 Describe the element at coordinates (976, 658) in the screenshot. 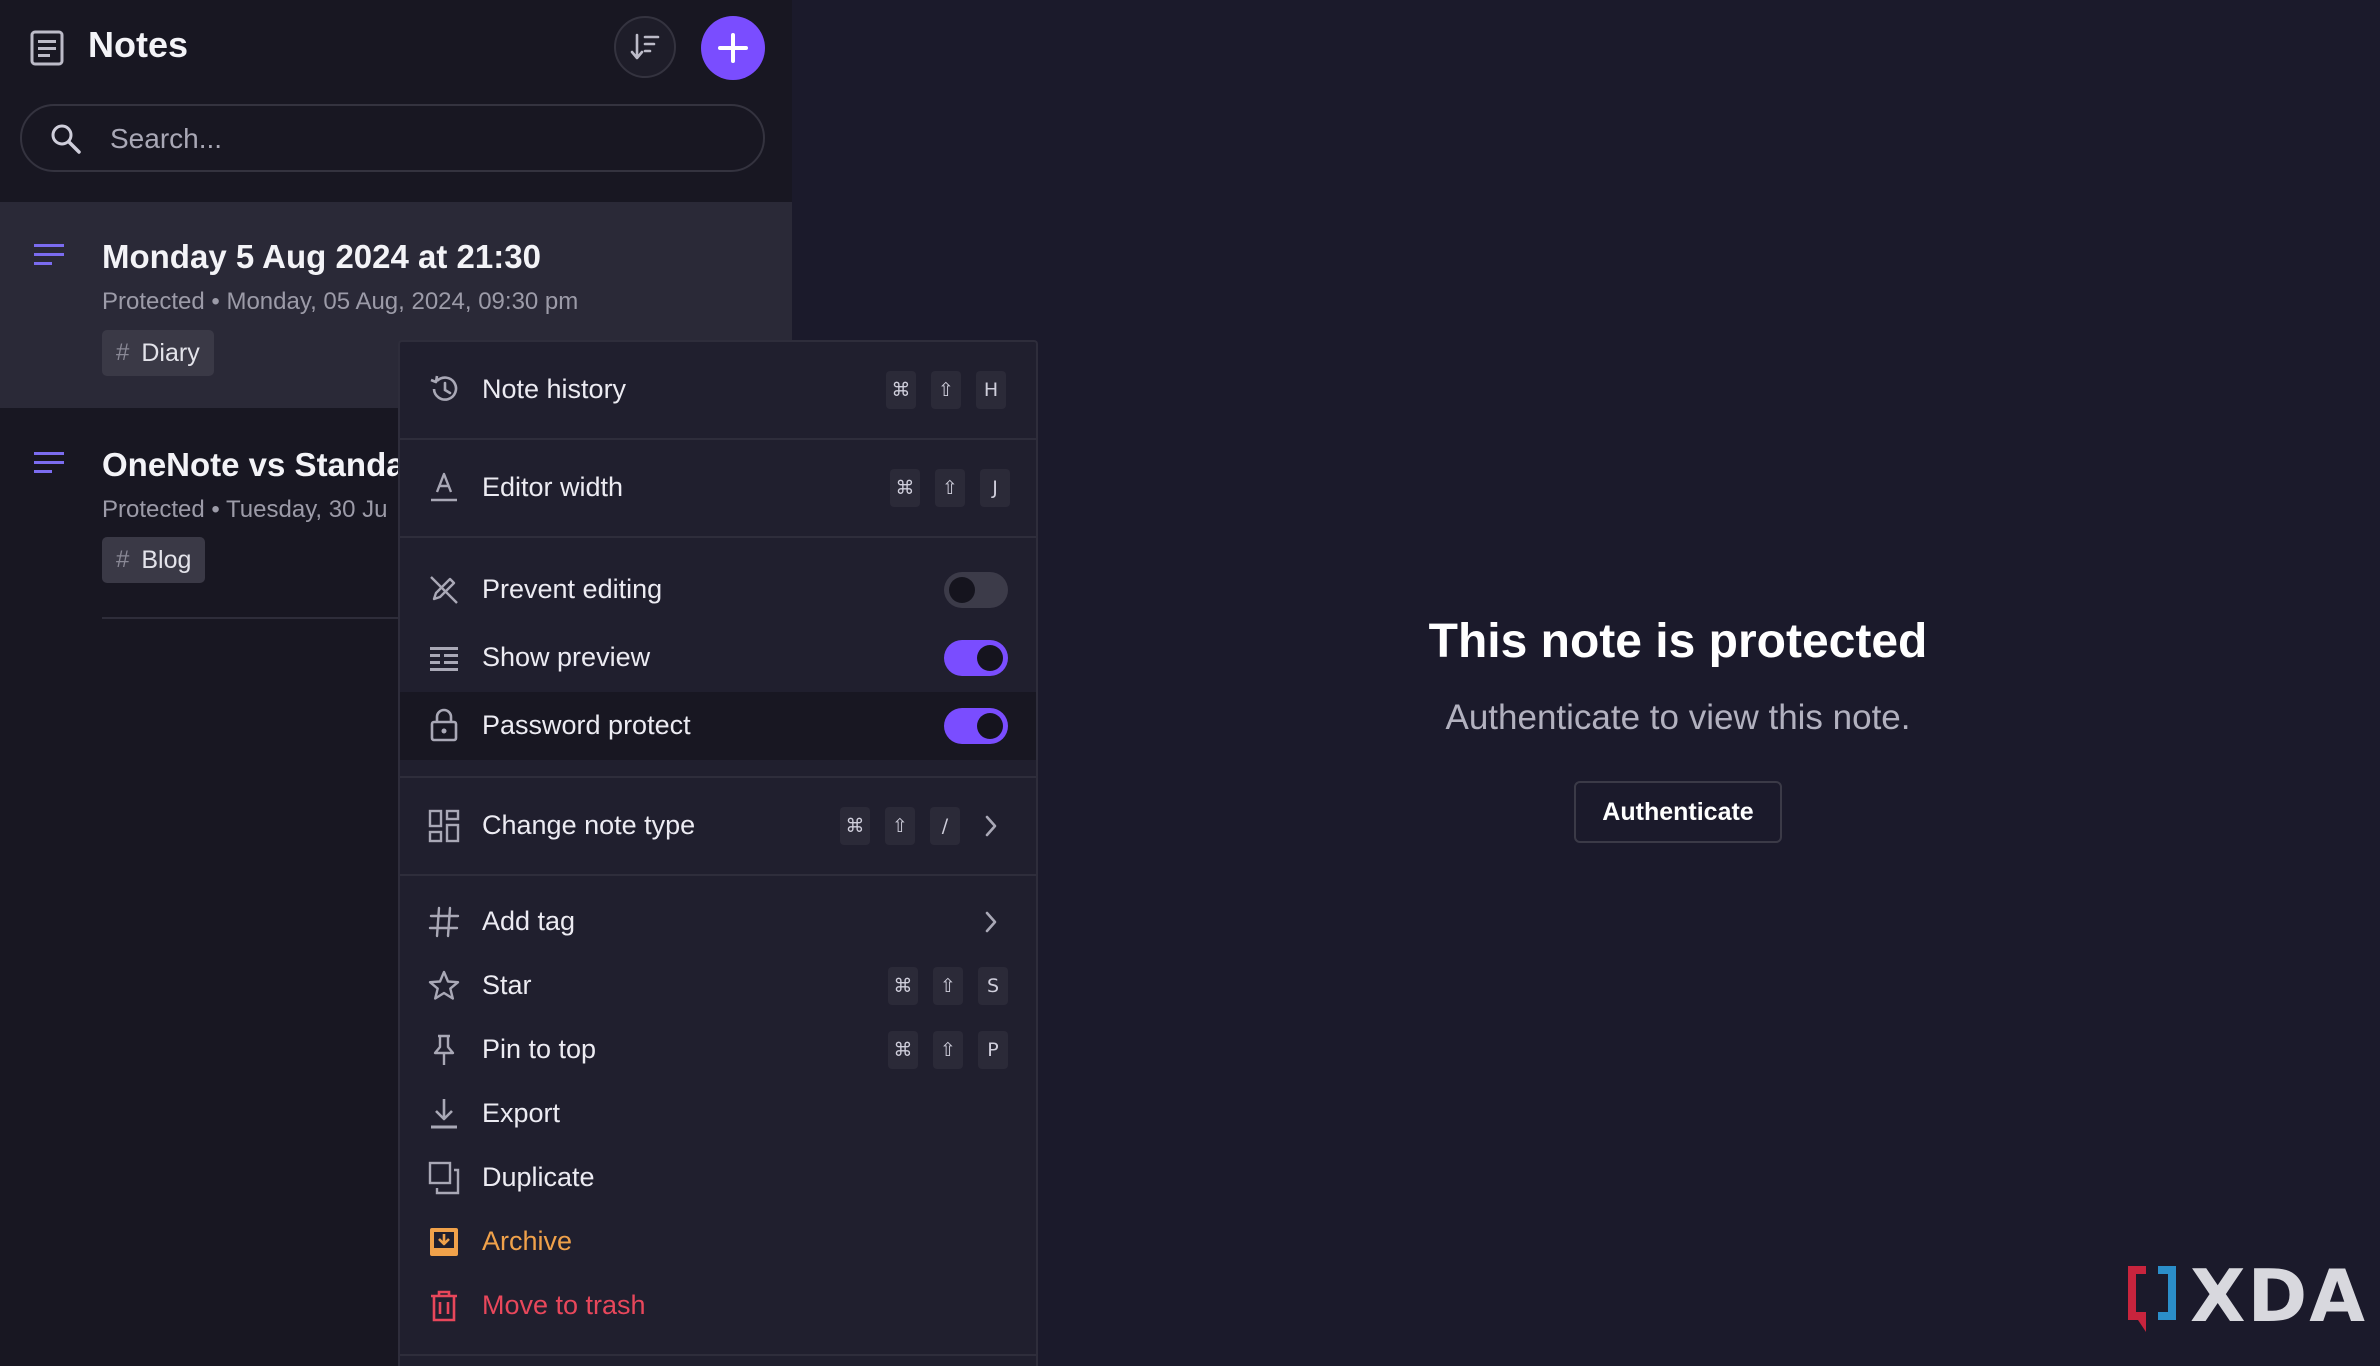

I see `show-preview-toggle` at that location.